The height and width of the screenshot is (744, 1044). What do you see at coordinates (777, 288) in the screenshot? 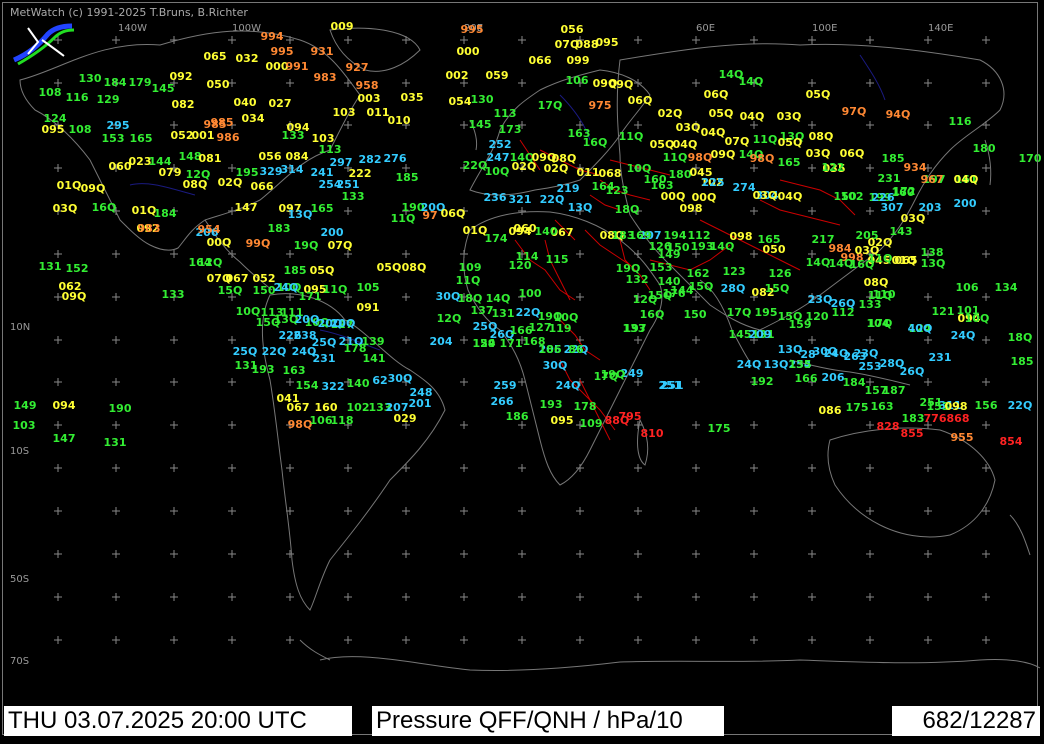
I see `station-pressure-label: 15Q` at bounding box center [777, 288].